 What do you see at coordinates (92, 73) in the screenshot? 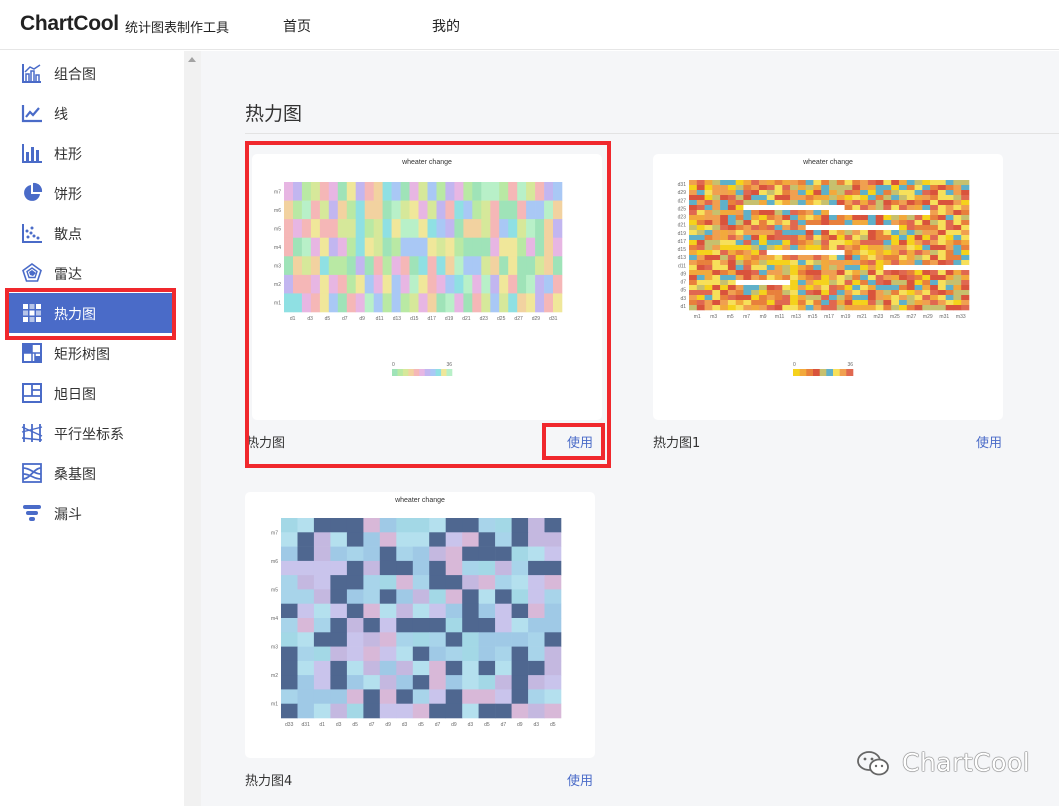
I see `sidebar-item-combo: 组合图` at bounding box center [92, 73].